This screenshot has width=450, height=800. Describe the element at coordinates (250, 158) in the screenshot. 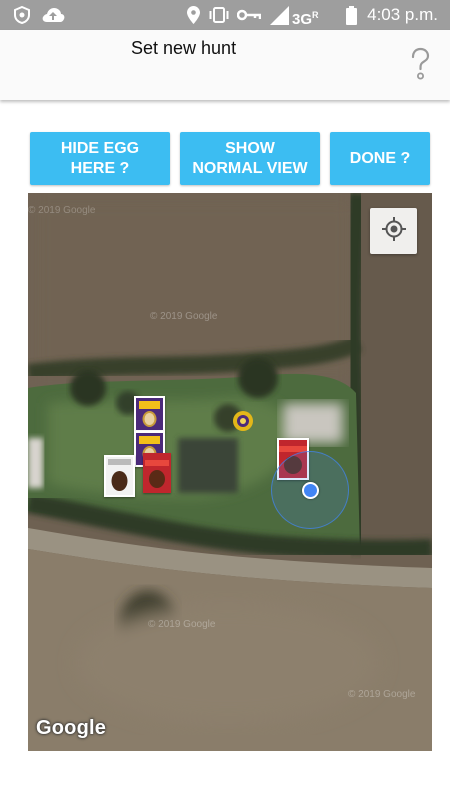

I see `show-normal-view-button: SHOW NORMAL VIEW` at that location.